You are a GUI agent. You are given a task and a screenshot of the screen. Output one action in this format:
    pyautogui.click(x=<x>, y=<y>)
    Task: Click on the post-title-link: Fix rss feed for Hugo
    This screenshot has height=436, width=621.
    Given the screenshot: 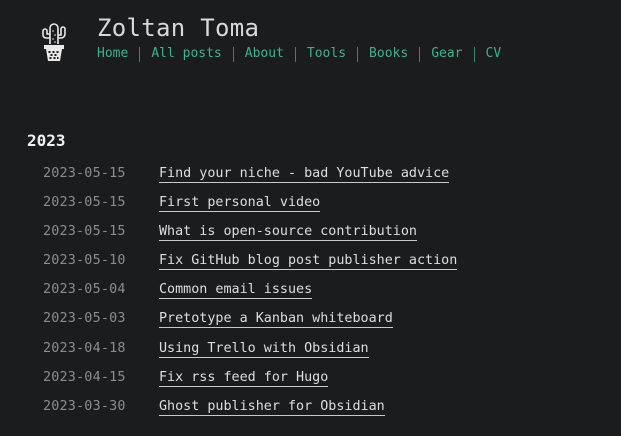 What is the action you would take?
    pyautogui.click(x=244, y=378)
    